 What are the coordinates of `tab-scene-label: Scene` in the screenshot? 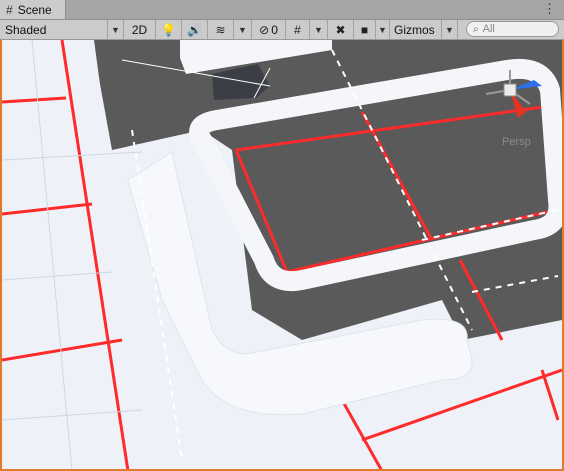 It's located at (34, 9).